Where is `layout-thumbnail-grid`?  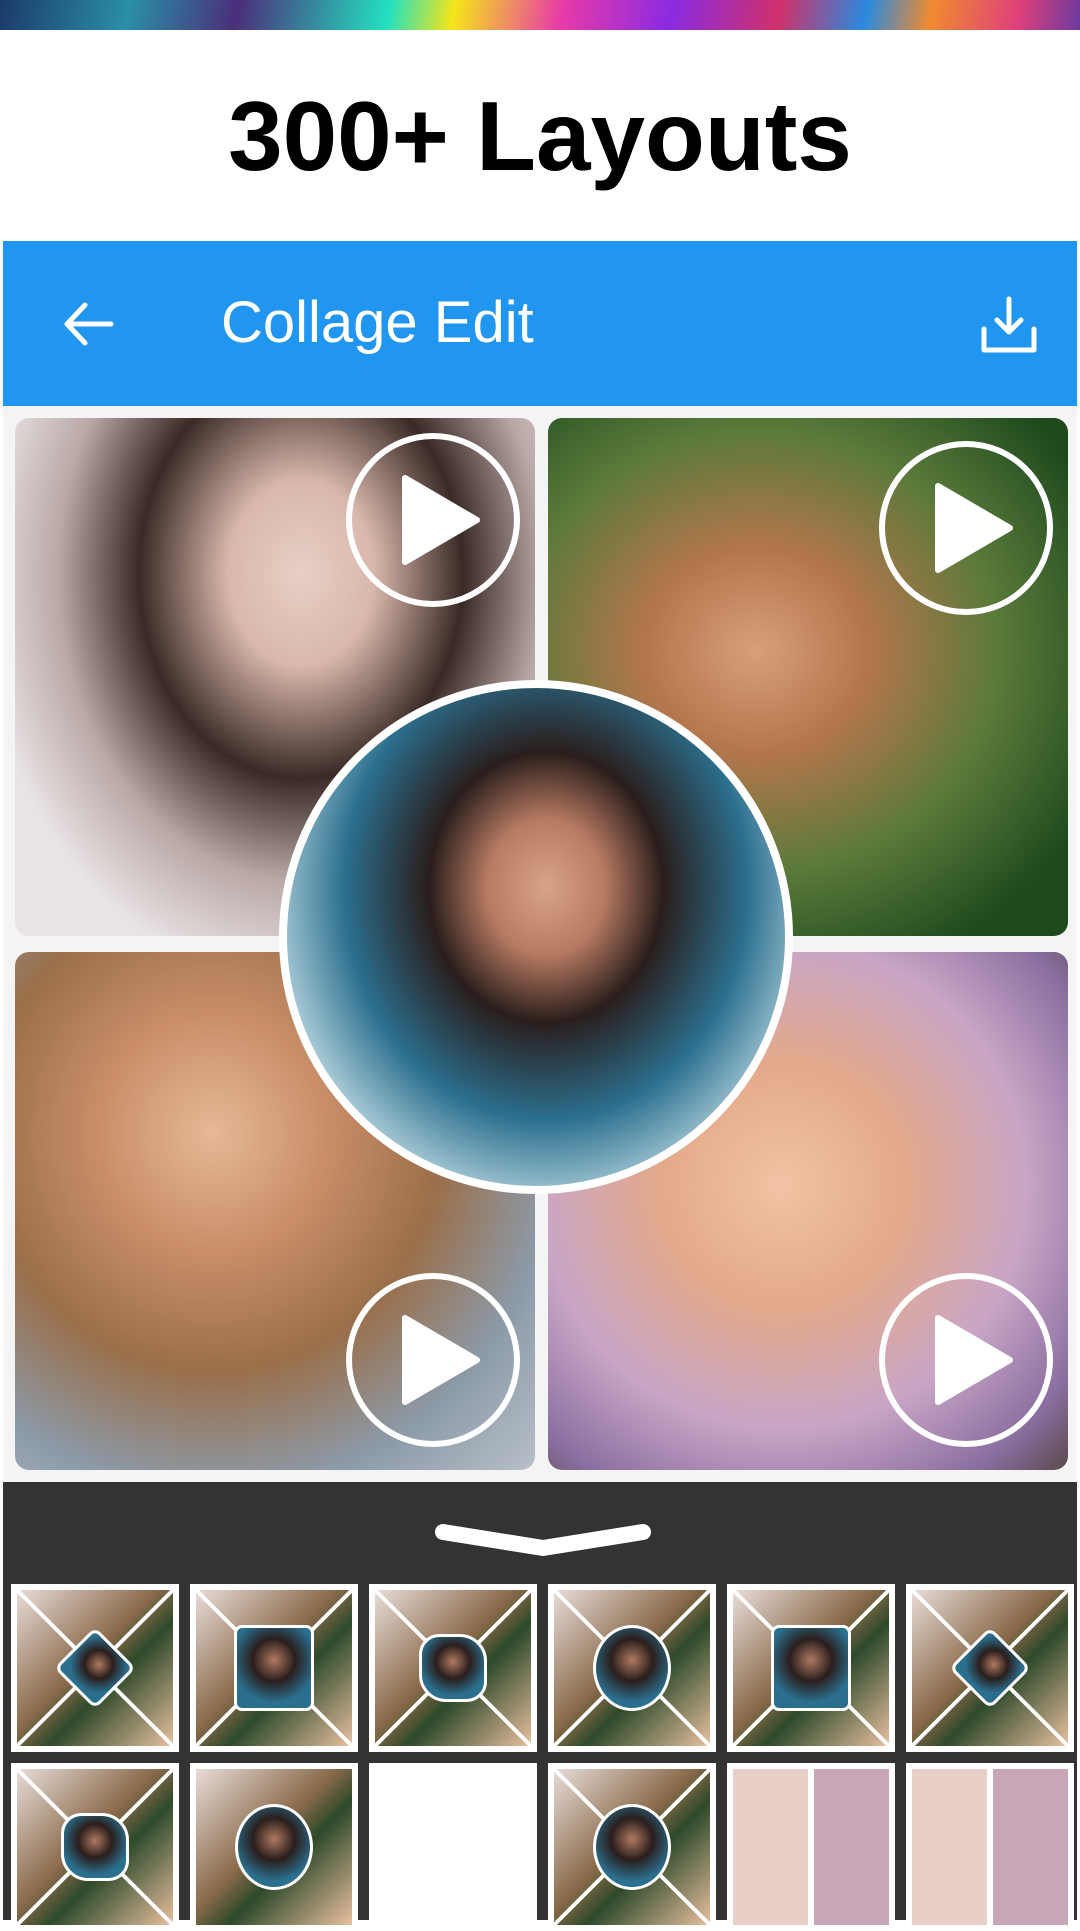
layout-thumbnail-grid is located at coordinates (811, 1847).